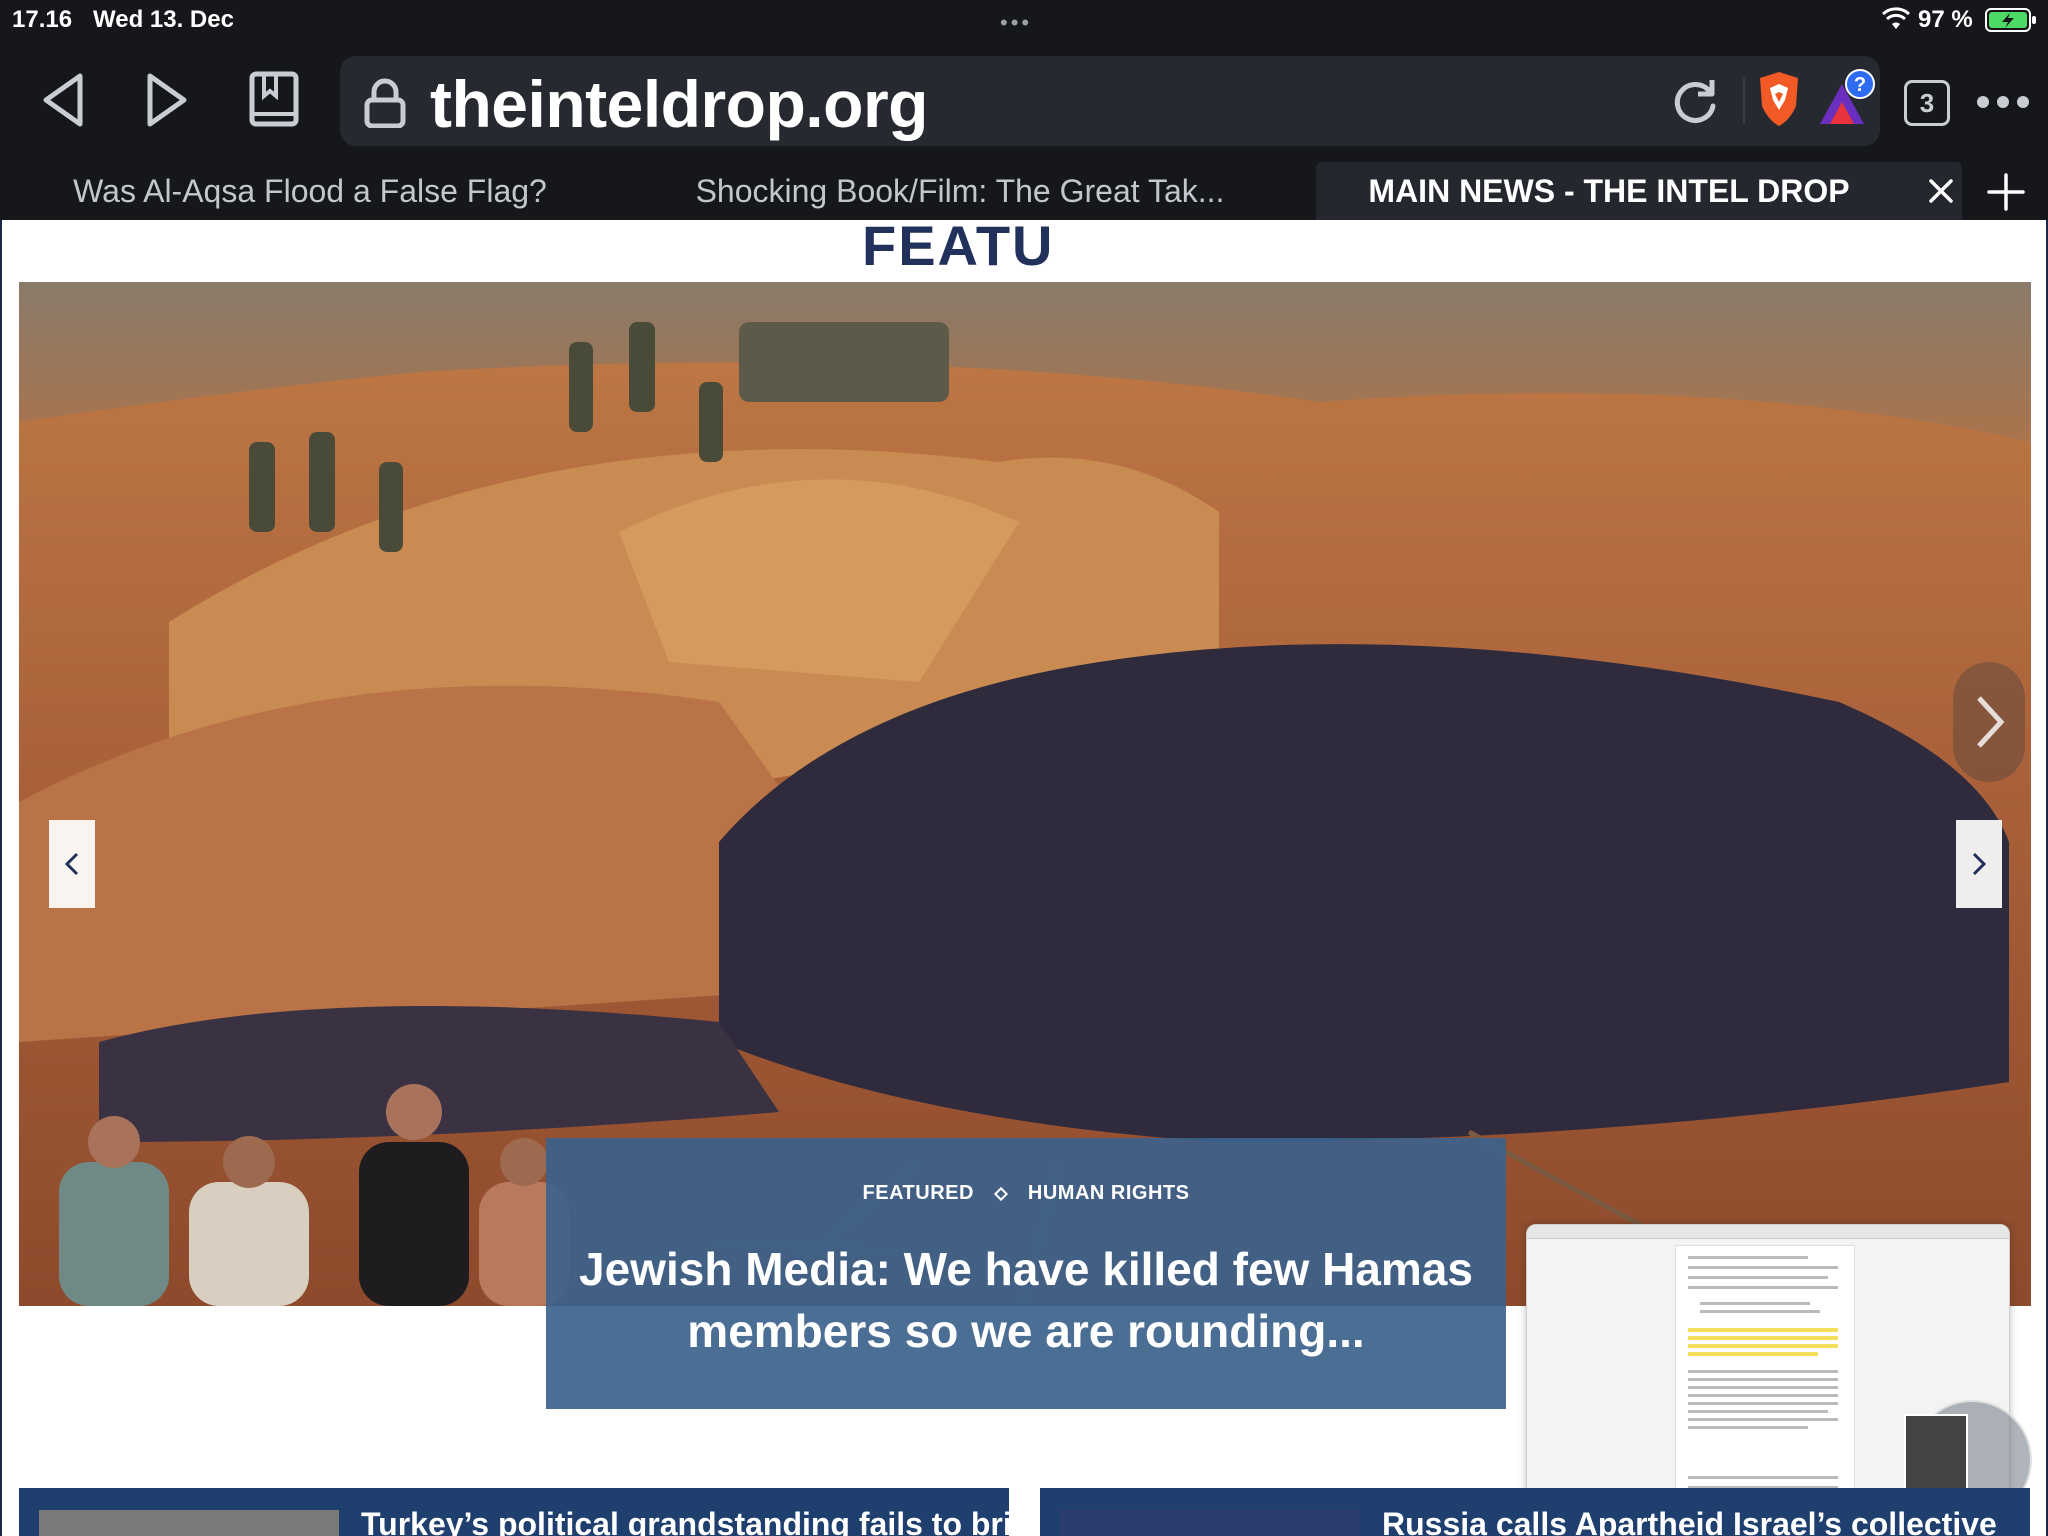 Image resolution: width=2048 pixels, height=1536 pixels. I want to click on address-bar: theinteldrop.org ?, so click(1110, 101).